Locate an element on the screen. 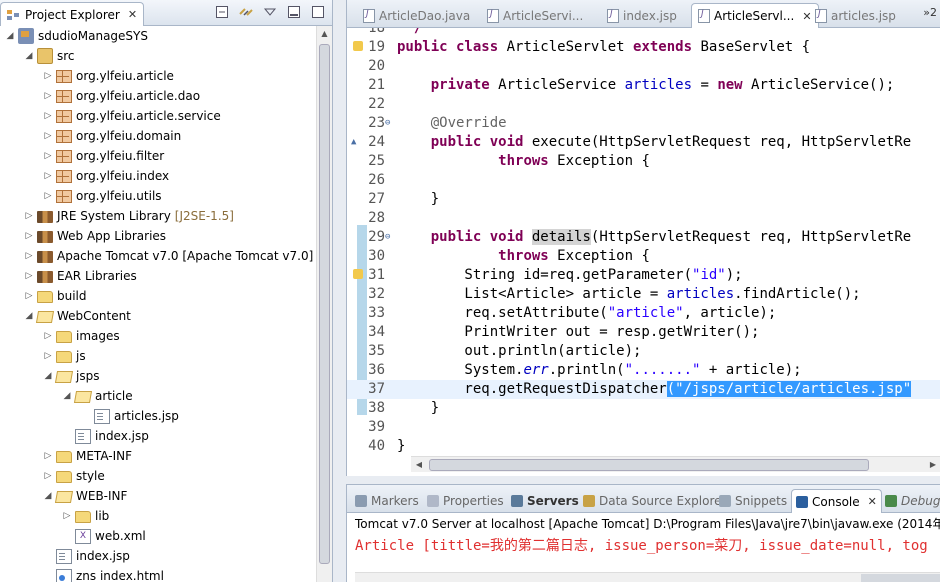 The image size is (940, 582). tree-item: ▷ images is located at coordinates (158, 336).